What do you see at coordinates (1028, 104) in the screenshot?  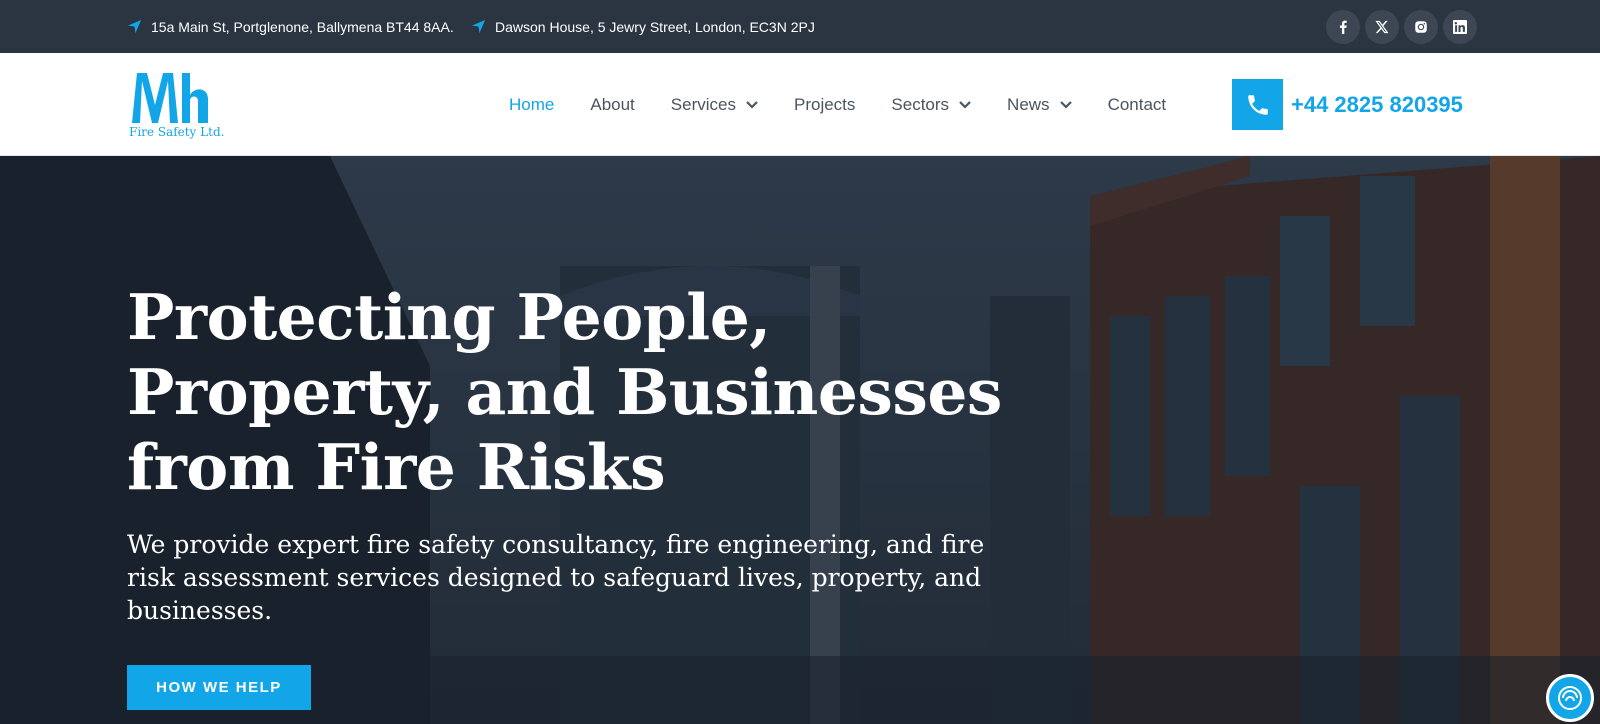 I see `nav-label: News` at bounding box center [1028, 104].